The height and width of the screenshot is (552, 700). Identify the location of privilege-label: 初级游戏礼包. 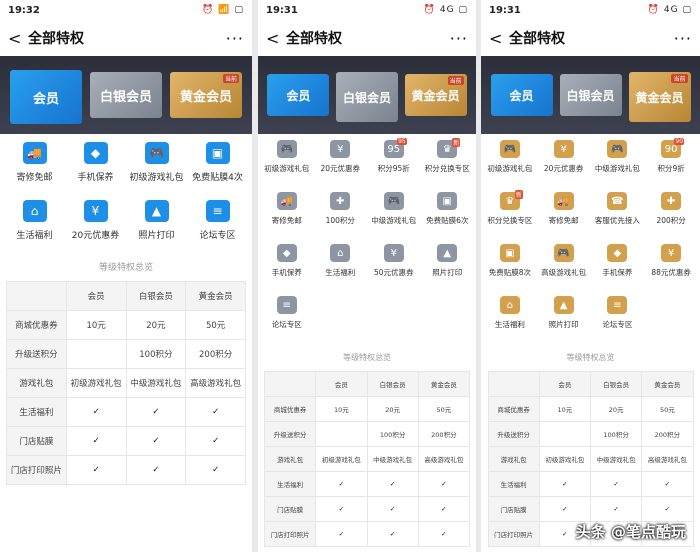
(510, 168).